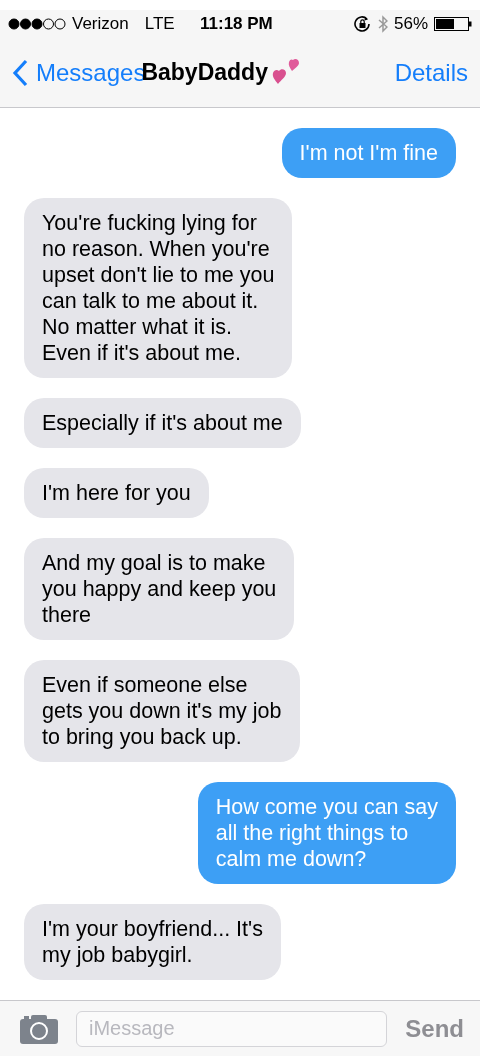 This screenshot has width=480, height=1056. What do you see at coordinates (453, 24) in the screenshot?
I see `battery-icon` at bounding box center [453, 24].